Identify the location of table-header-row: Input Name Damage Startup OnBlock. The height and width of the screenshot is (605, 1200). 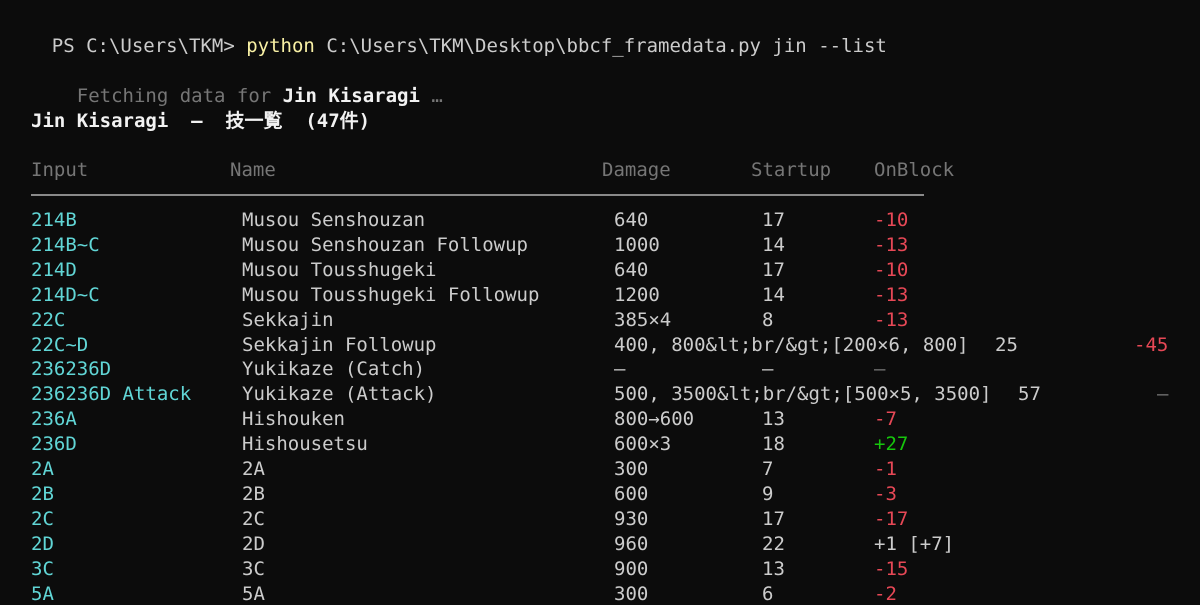
(477, 170).